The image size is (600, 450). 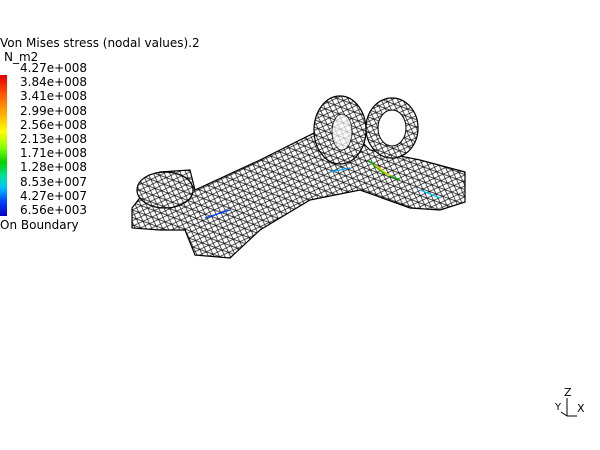 I want to click on axis-triad: Z Y X, so click(x=572, y=403).